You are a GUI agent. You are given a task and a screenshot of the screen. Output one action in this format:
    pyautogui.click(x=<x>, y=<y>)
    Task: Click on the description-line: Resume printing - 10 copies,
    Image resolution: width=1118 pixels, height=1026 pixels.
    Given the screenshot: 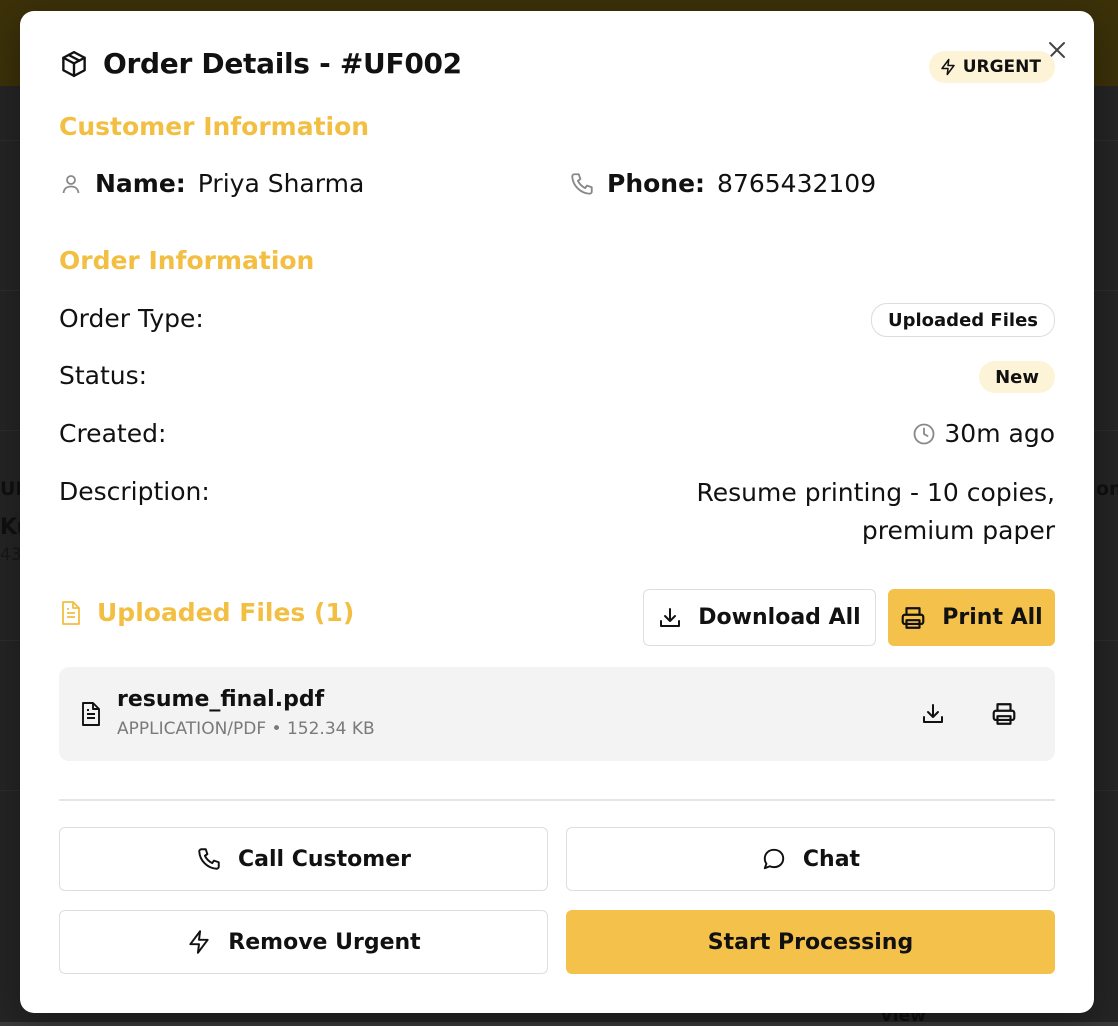 What is the action you would take?
    pyautogui.click(x=875, y=492)
    